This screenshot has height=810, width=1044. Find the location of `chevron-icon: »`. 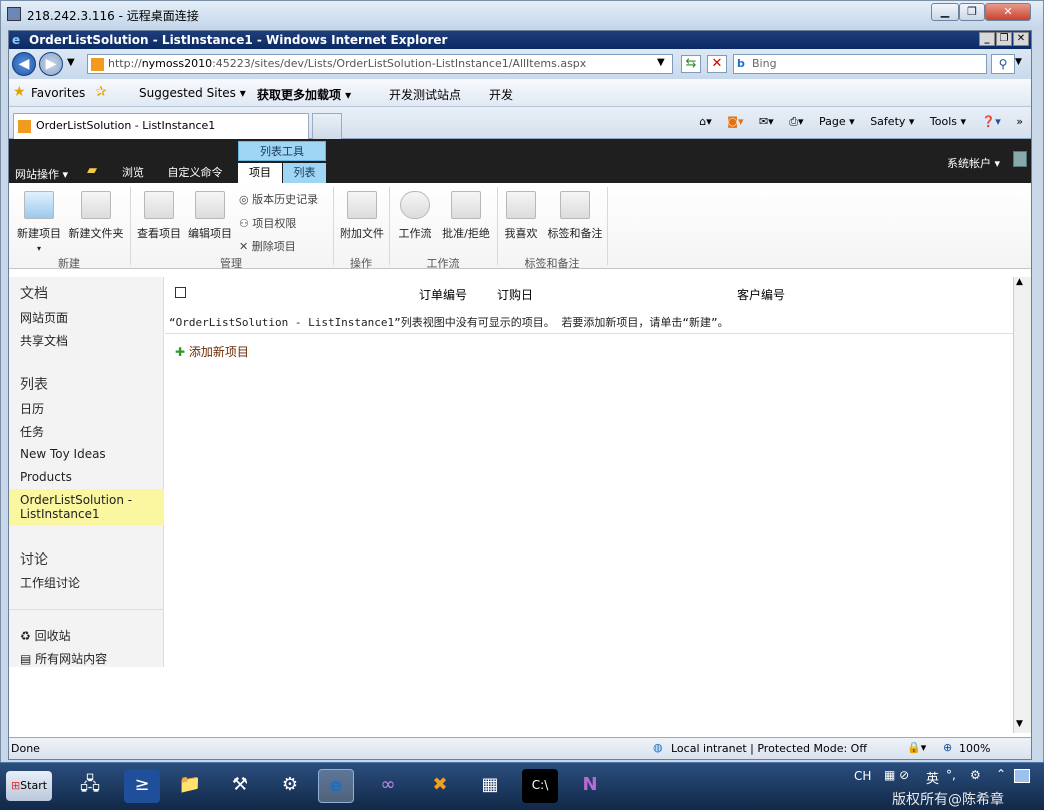

chevron-icon: » is located at coordinates (1019, 121).